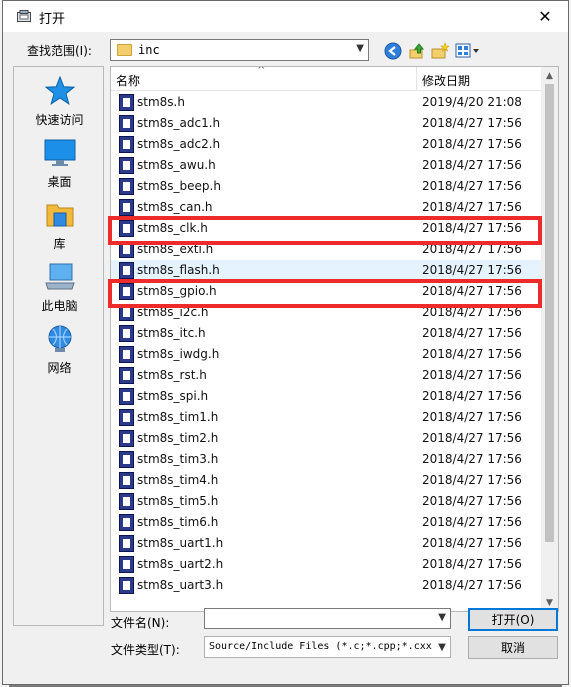 This screenshot has width=571, height=687. I want to click on back-arrow-icon, so click(393, 51).